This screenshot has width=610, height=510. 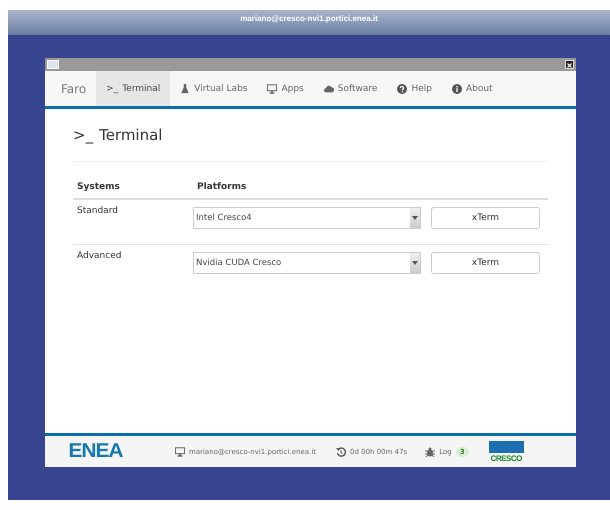 What do you see at coordinates (285, 88) in the screenshot?
I see `nav-tab: Apps` at bounding box center [285, 88].